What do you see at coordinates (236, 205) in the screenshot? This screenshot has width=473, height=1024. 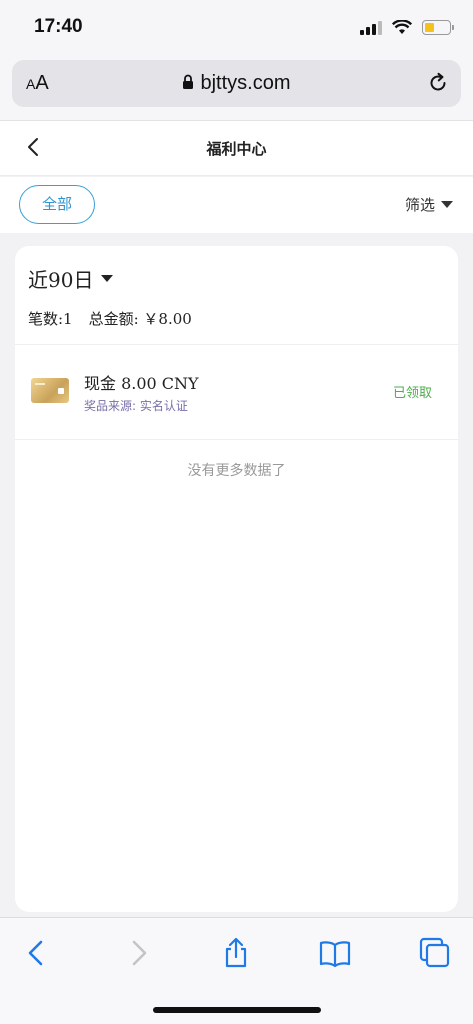 I see `filter-row: 全部 筛选` at bounding box center [236, 205].